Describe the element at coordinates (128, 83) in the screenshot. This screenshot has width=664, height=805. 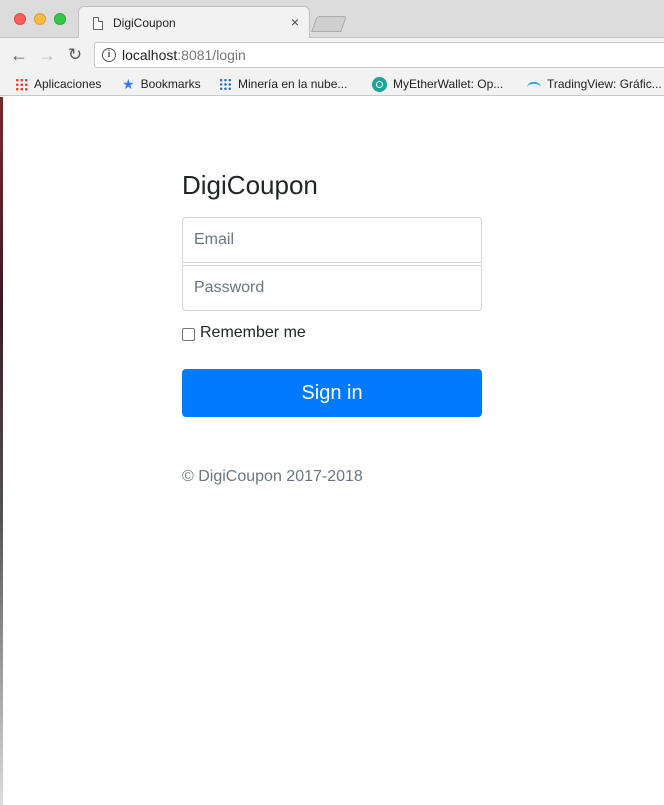
I see `star-icon: ★` at that location.